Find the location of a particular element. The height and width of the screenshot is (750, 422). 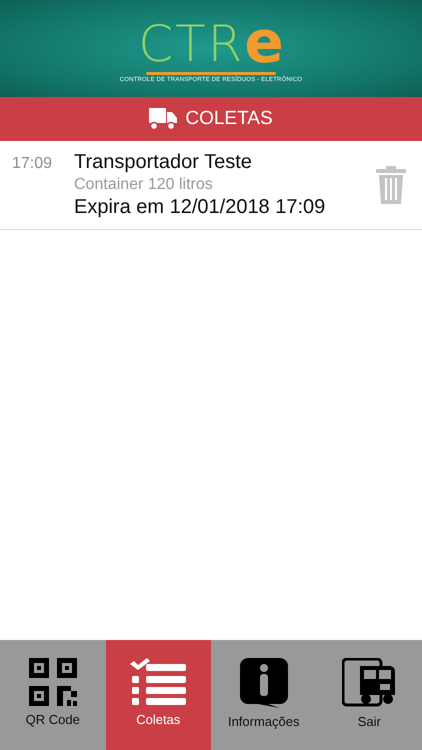

tab: Coletas is located at coordinates (158, 695).